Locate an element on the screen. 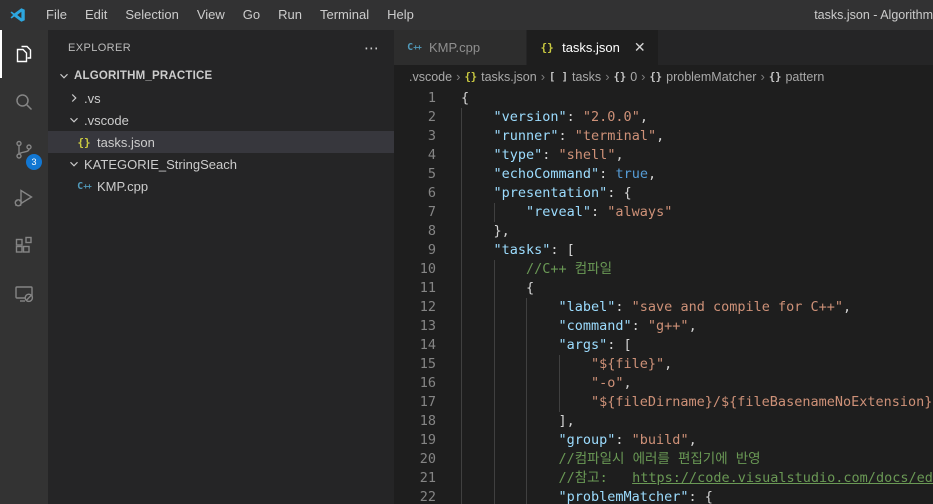  menu-view: View is located at coordinates (211, 15).